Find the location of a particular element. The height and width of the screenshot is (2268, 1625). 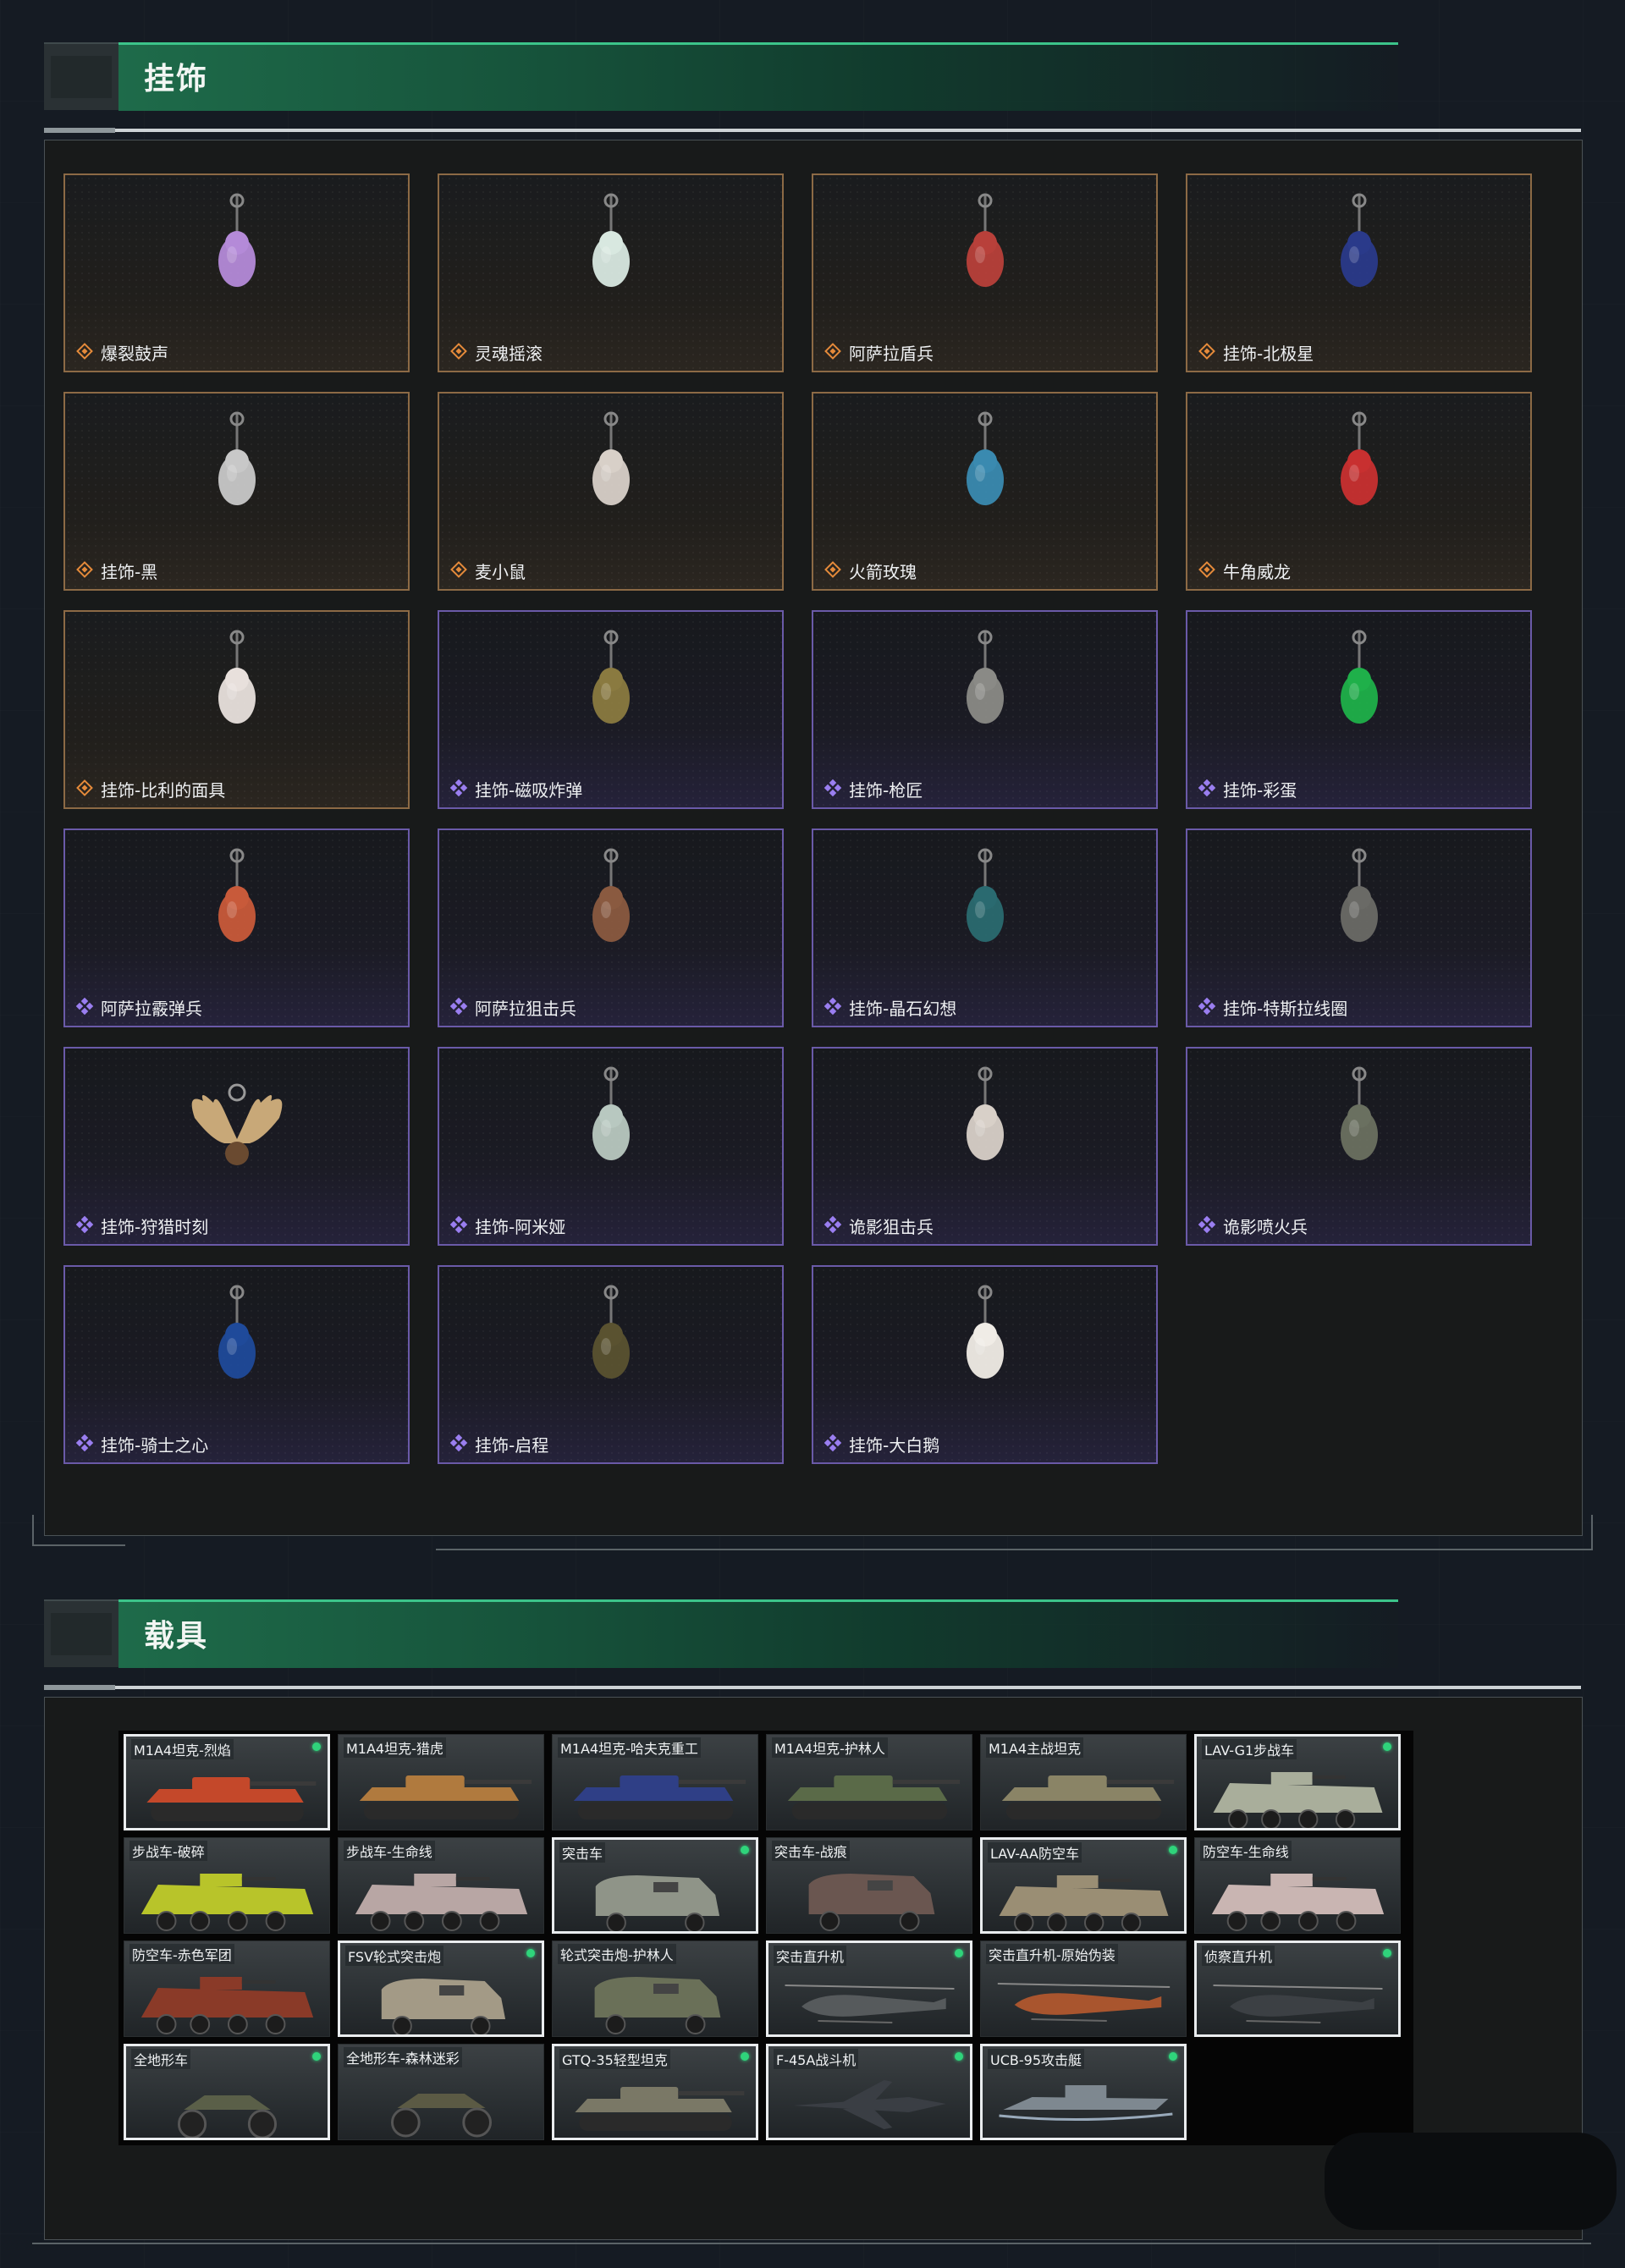

vehicle-card: M1A4坦克-烈焰 is located at coordinates (227, 1782).